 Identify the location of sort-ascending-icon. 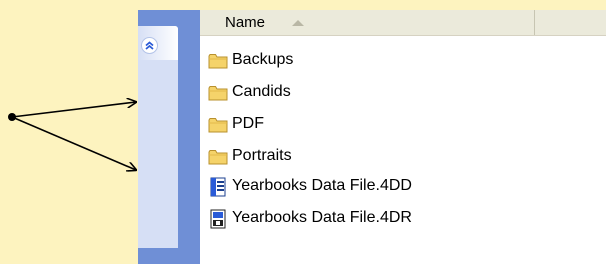
(298, 23).